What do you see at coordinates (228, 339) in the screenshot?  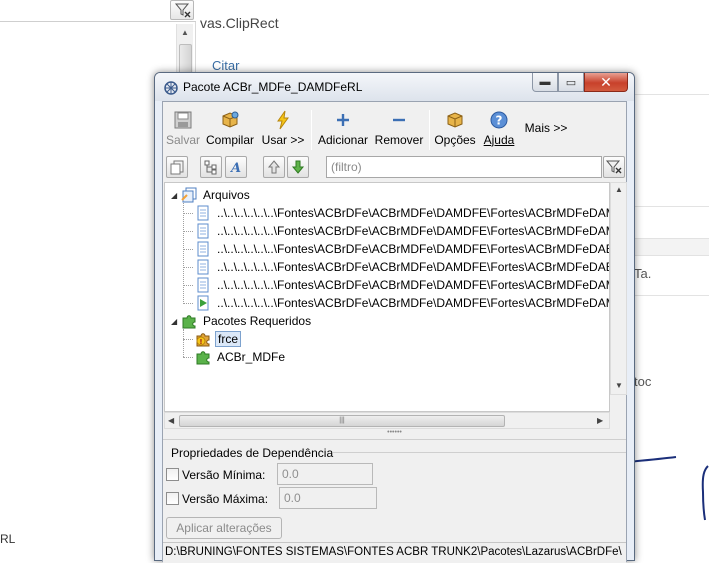 I see `package-name: frce` at bounding box center [228, 339].